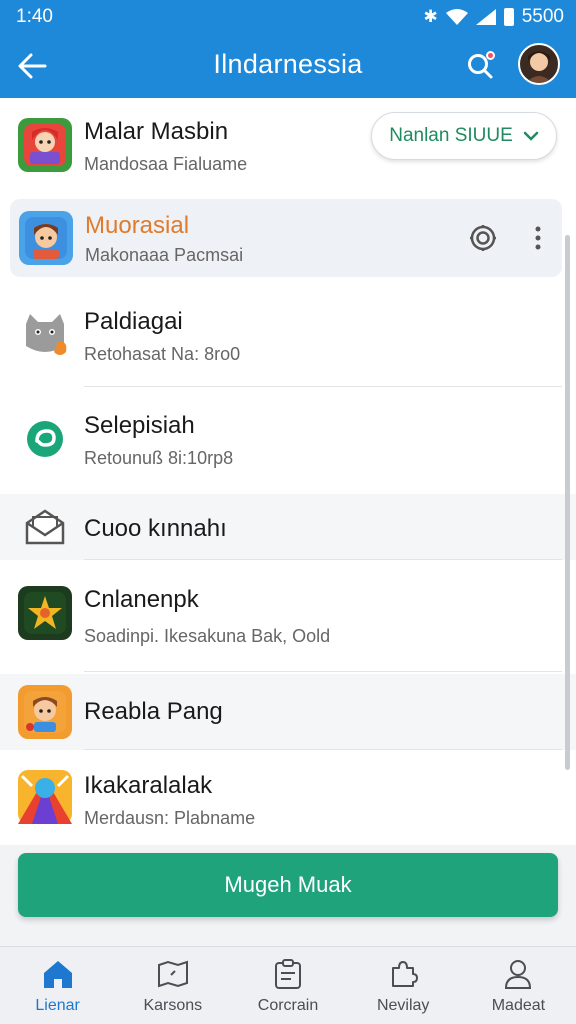 Image resolution: width=576 pixels, height=1024 pixels. Describe the element at coordinates (137, 225) in the screenshot. I see `list-item-title: Muorasial` at that location.